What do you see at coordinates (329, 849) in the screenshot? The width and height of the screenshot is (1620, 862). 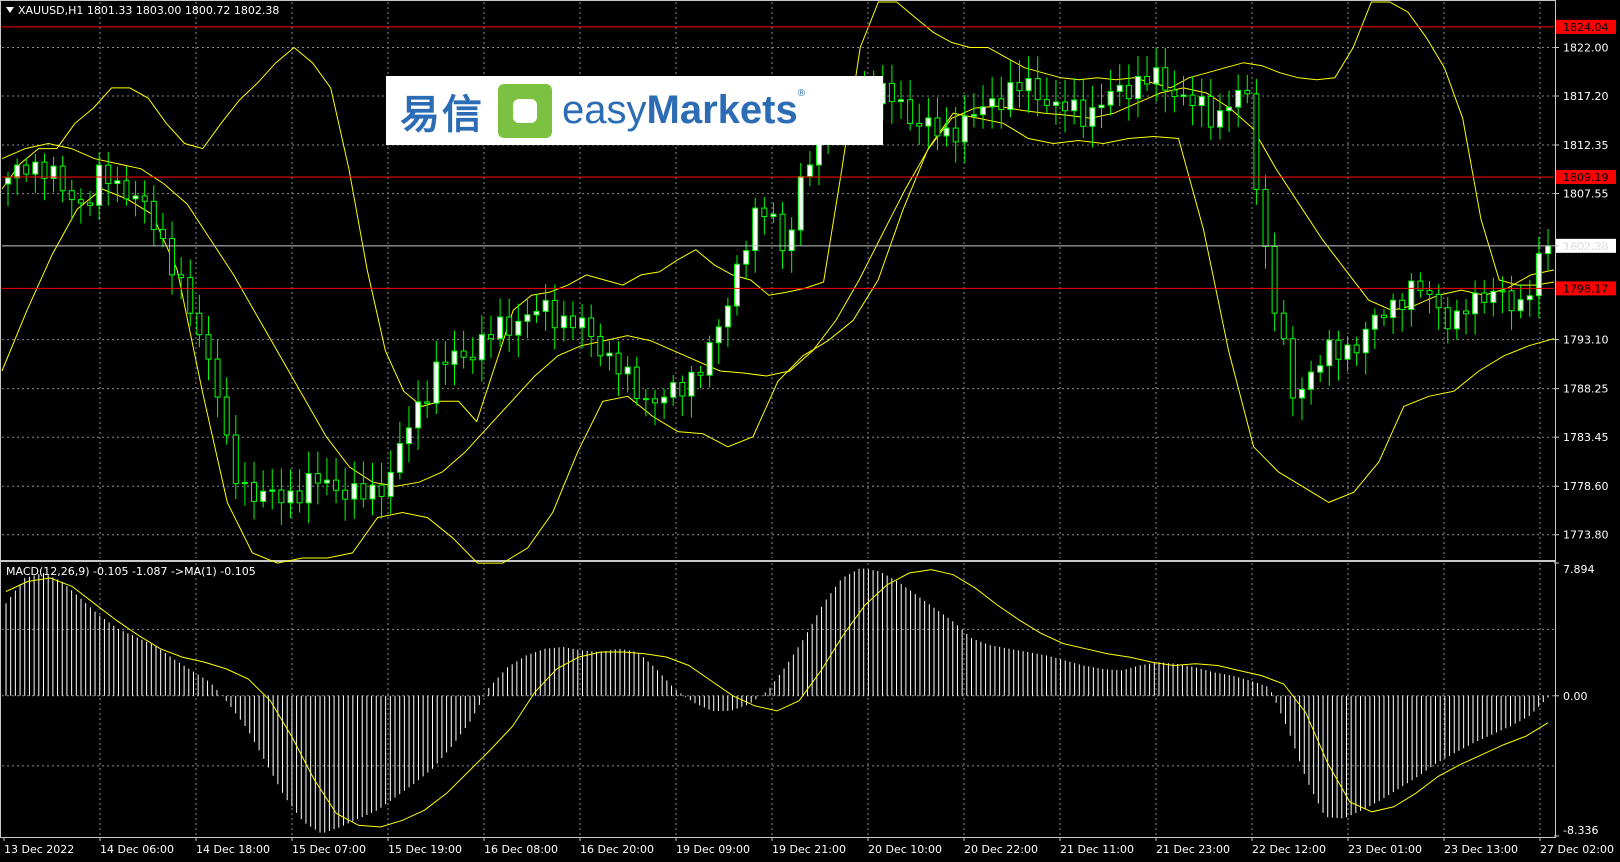 I see `time-tick-label: 15 Dec 07:00` at bounding box center [329, 849].